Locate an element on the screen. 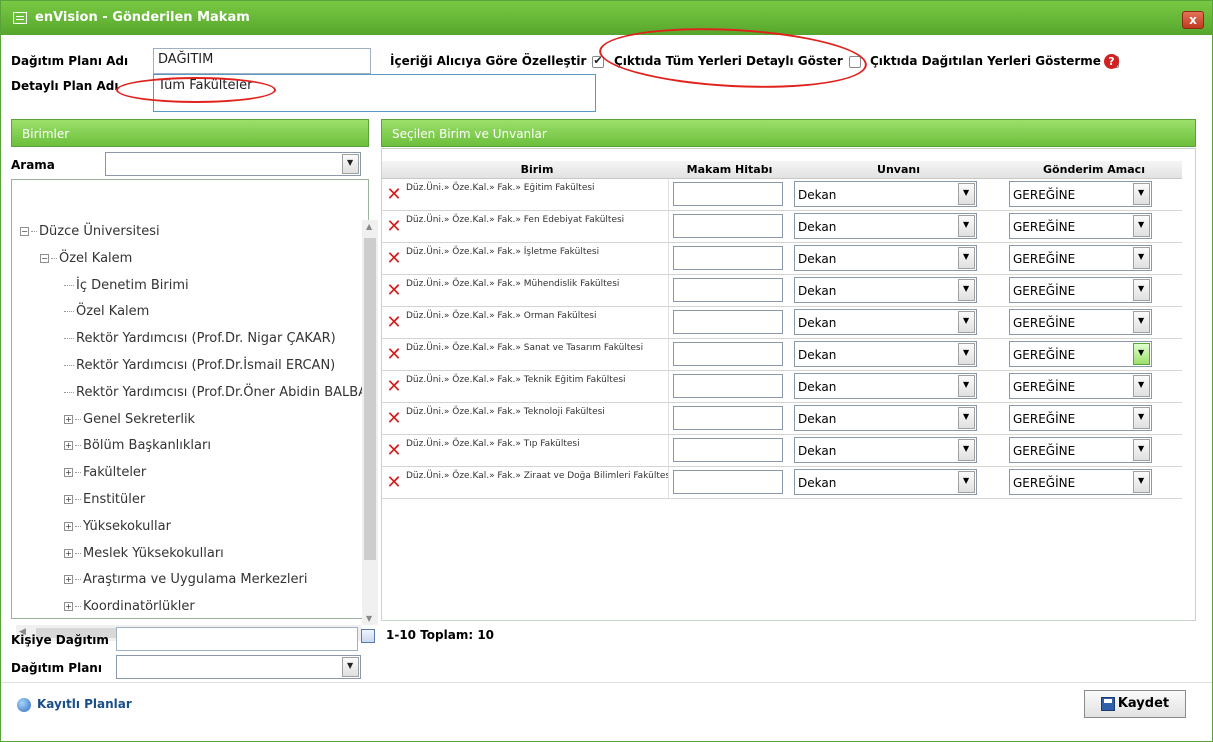 Image resolution: width=1213 pixels, height=742 pixels. tree-vertical-scrollbar: ▲ ▼ is located at coordinates (370, 422).